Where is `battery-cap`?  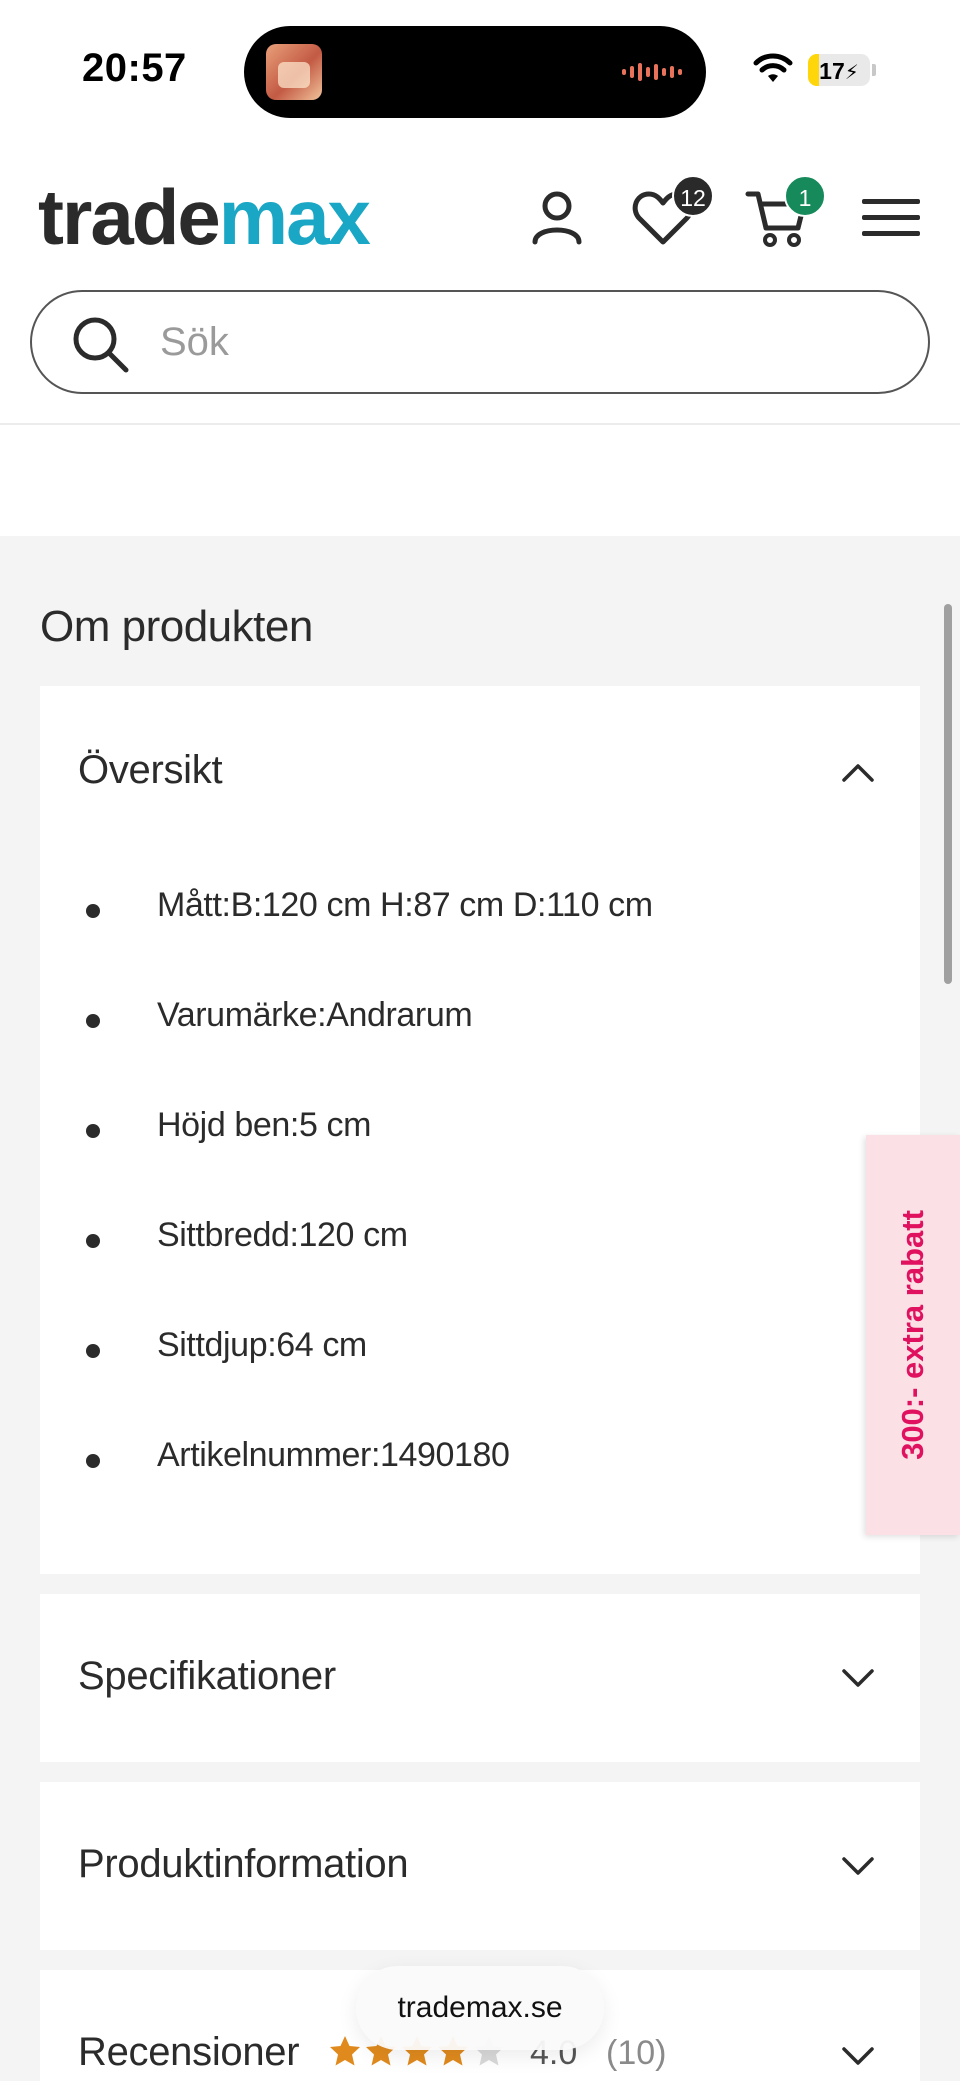
battery-cap is located at coordinates (874, 70).